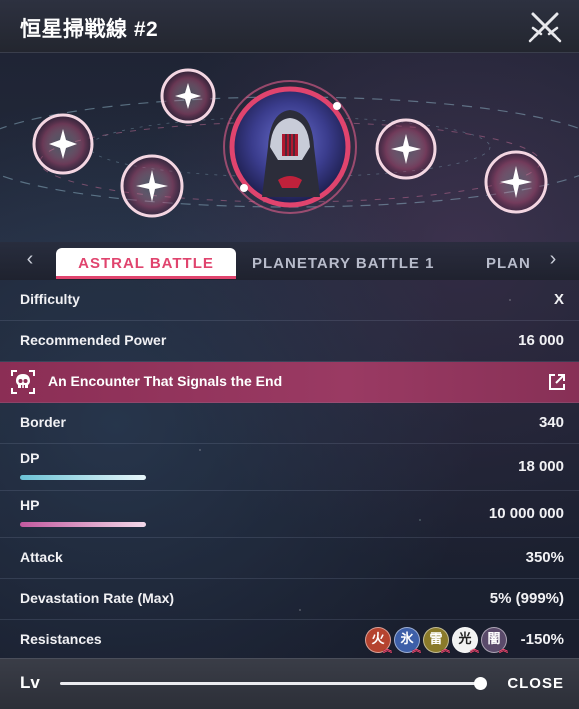  I want to click on footer-bar: Lv CLOSE, so click(289, 683).